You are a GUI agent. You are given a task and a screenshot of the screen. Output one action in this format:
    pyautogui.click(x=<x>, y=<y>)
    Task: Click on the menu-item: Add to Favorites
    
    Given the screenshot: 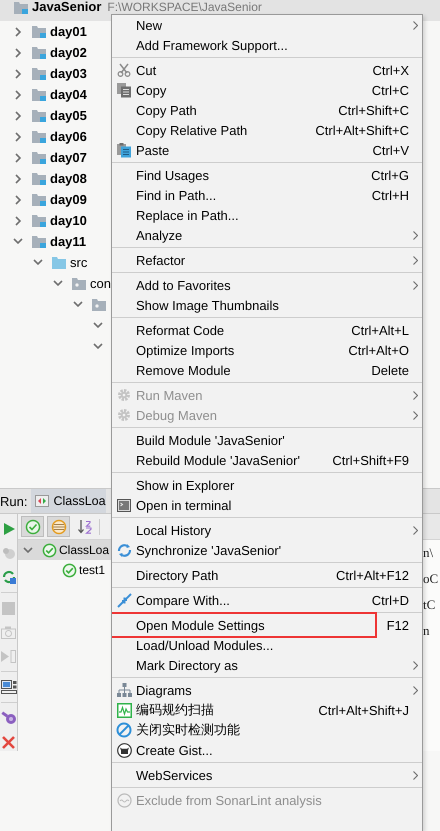 What is the action you would take?
    pyautogui.click(x=183, y=285)
    